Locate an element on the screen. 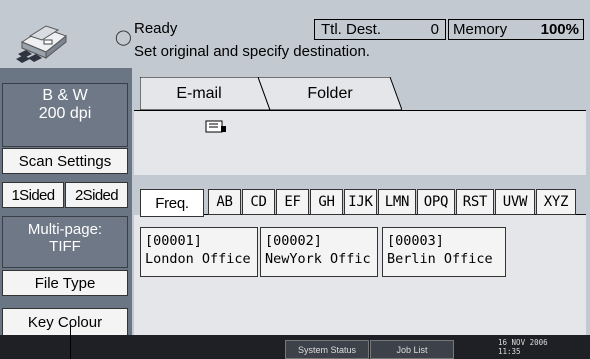 This screenshot has width=590, height=359. scan-mode-display: B & W 200 dpi is located at coordinates (65, 115).